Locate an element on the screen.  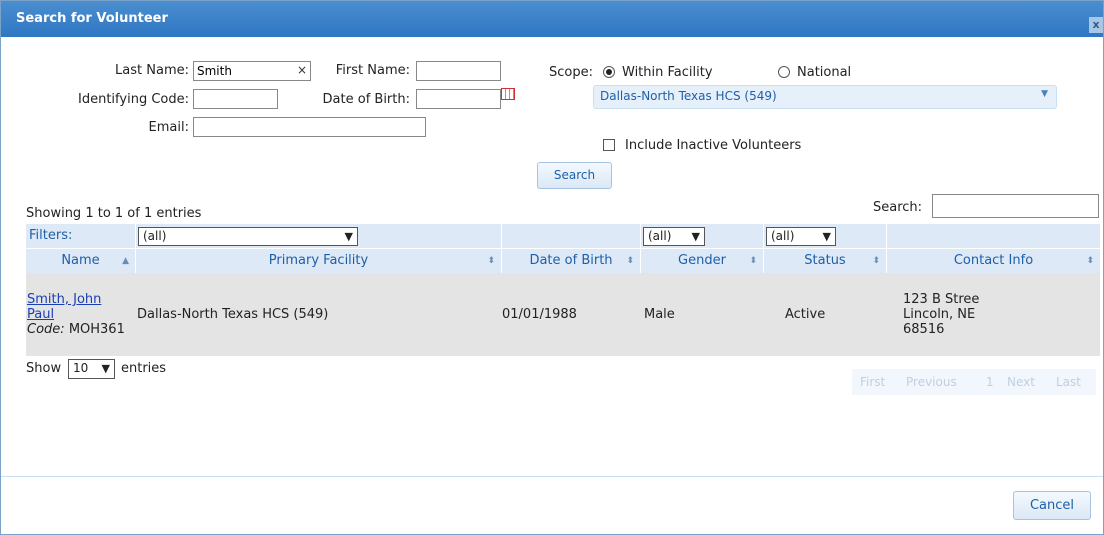
scope-national-label: National is located at coordinates (824, 72).